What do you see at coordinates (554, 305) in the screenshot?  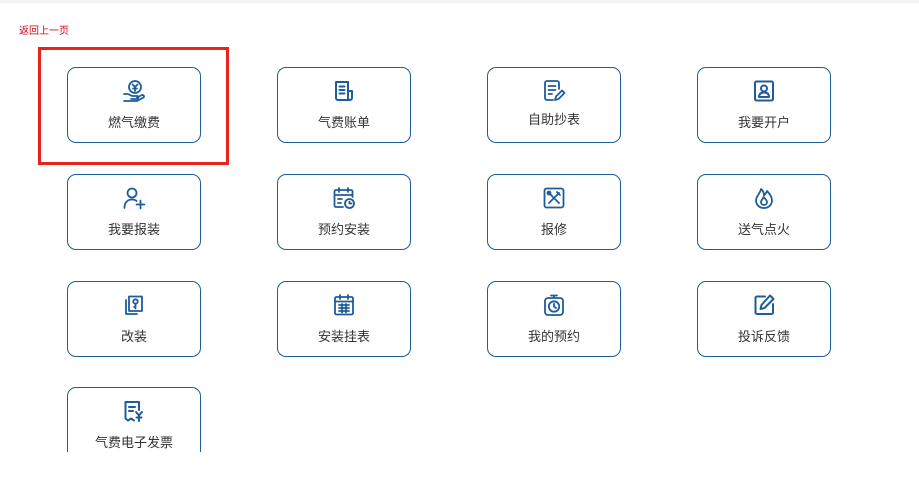 I see `timer-icon` at bounding box center [554, 305].